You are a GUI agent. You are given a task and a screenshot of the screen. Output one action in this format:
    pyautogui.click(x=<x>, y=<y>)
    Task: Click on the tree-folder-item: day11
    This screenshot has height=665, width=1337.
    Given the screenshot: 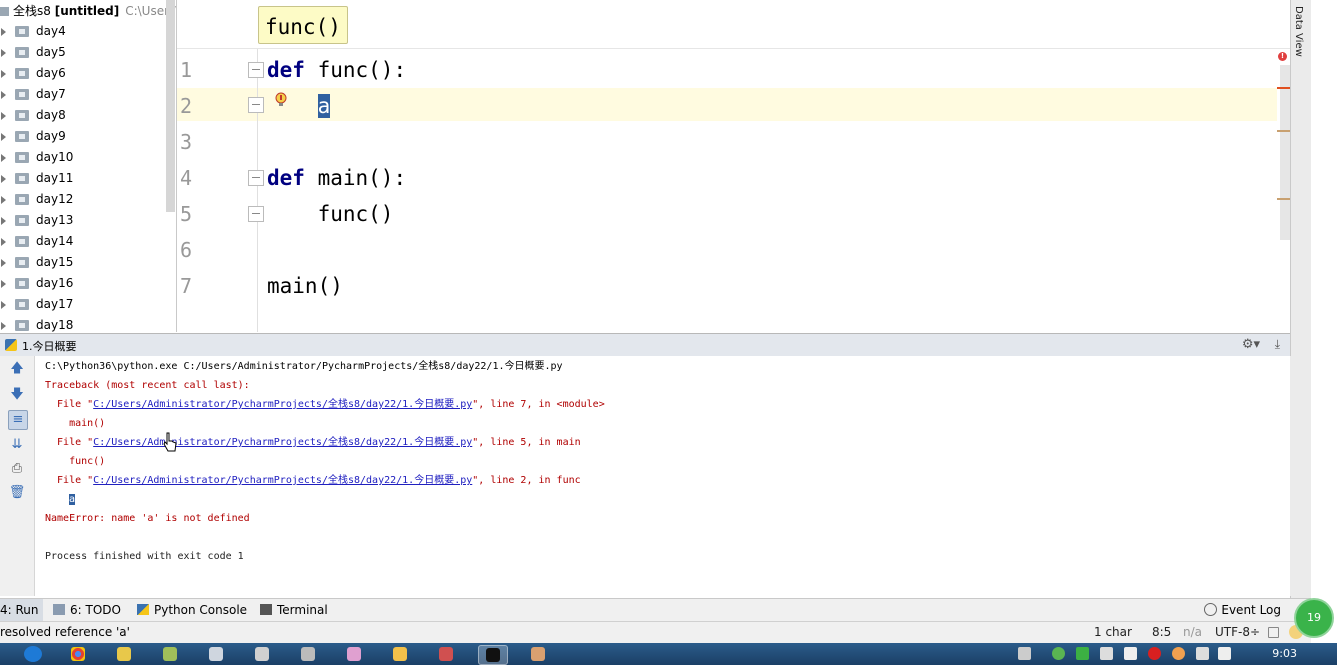 What is the action you would take?
    pyautogui.click(x=36, y=178)
    